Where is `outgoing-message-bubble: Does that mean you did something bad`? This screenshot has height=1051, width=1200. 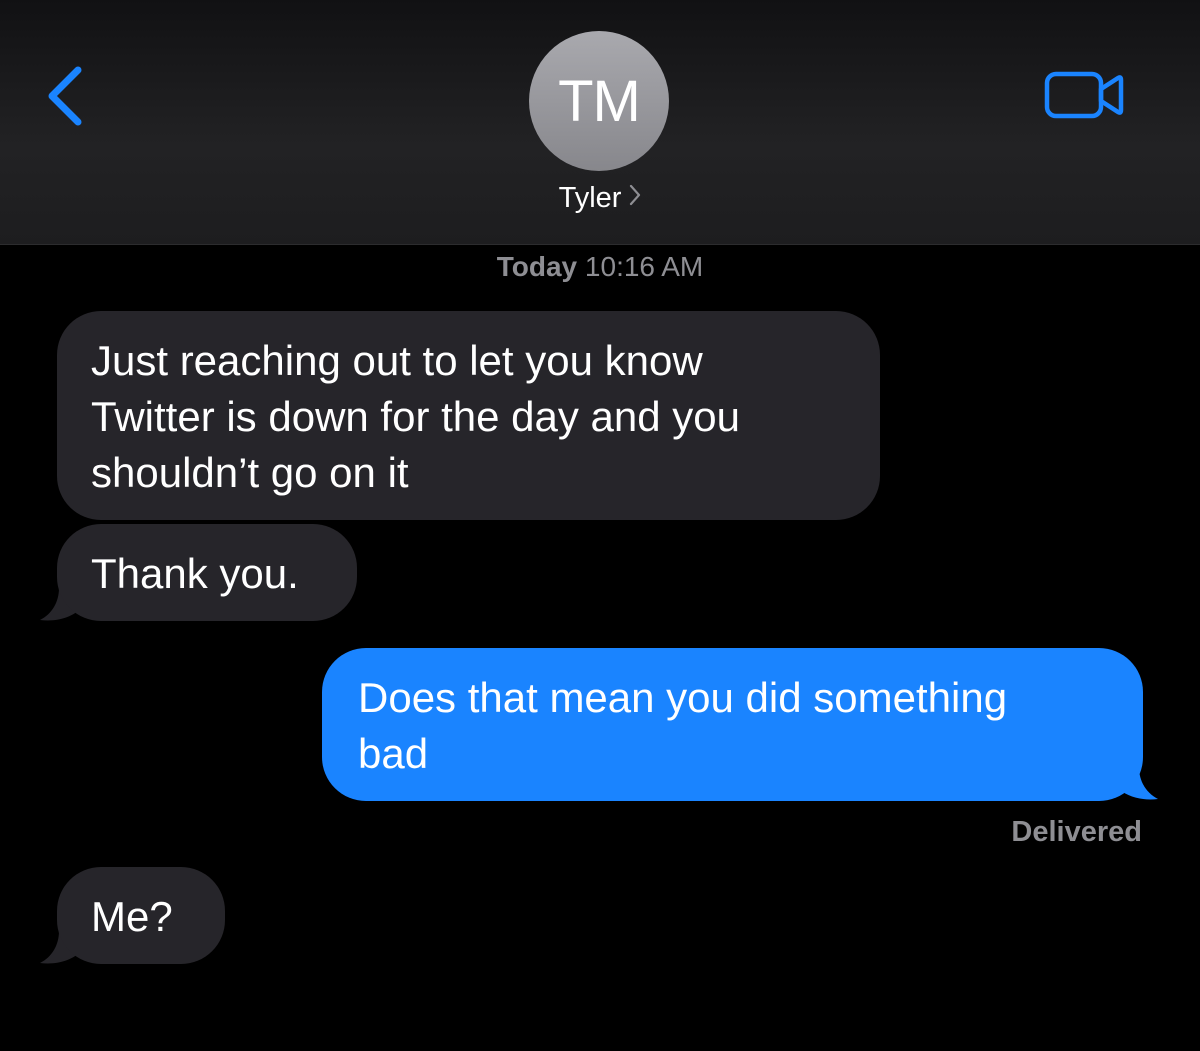 outgoing-message-bubble: Does that mean you did something bad is located at coordinates (732, 724).